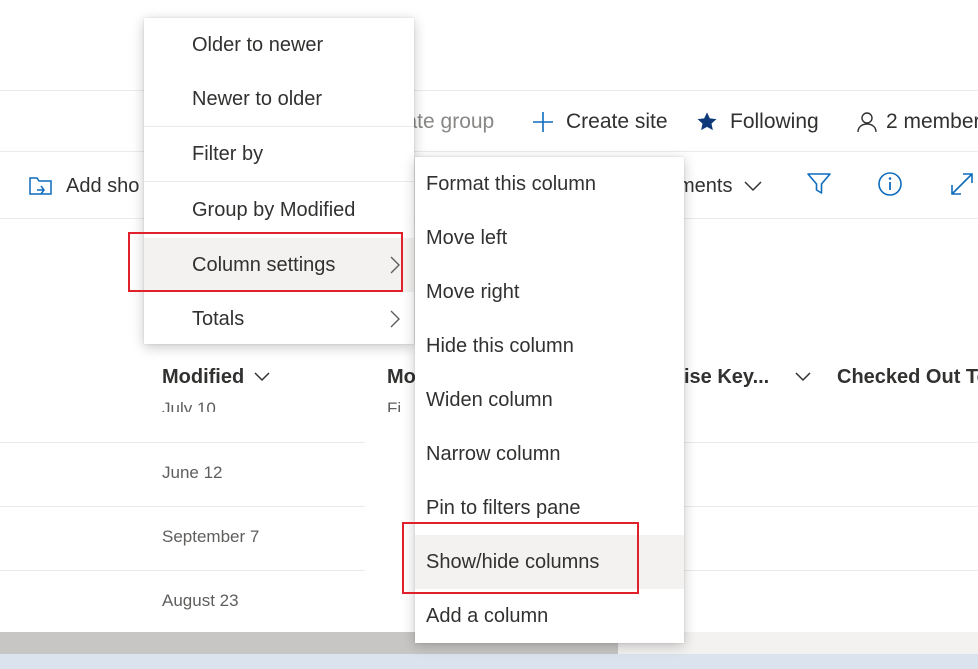 The width and height of the screenshot is (978, 669). I want to click on plus-icon, so click(543, 122).